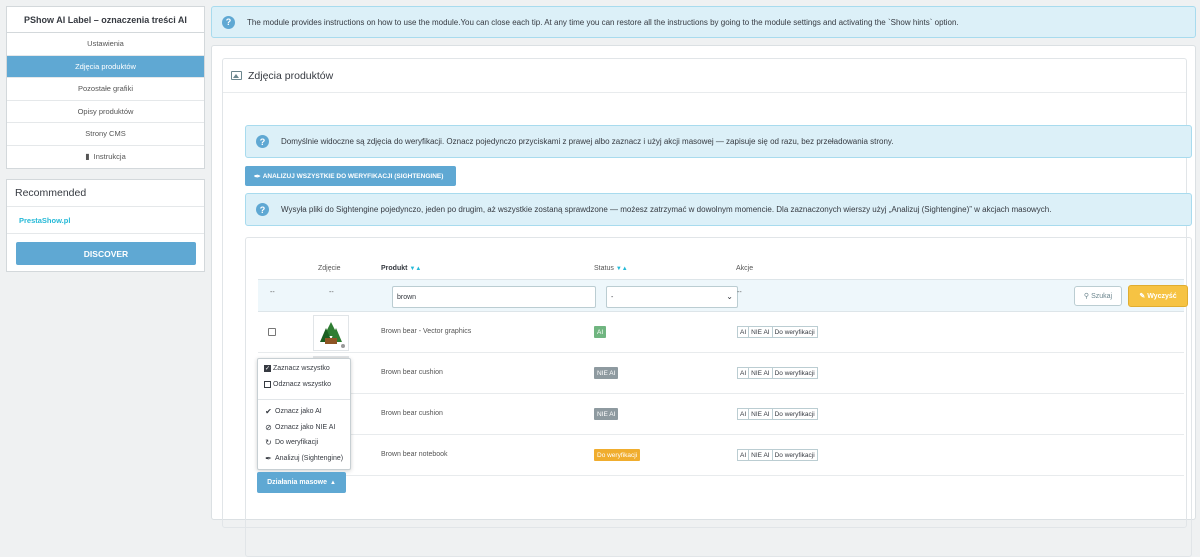 This screenshot has height=557, width=1200. I want to click on menu-item-mark-not-ai: ⊘ Oznacz jako NIE AI, so click(299, 427).